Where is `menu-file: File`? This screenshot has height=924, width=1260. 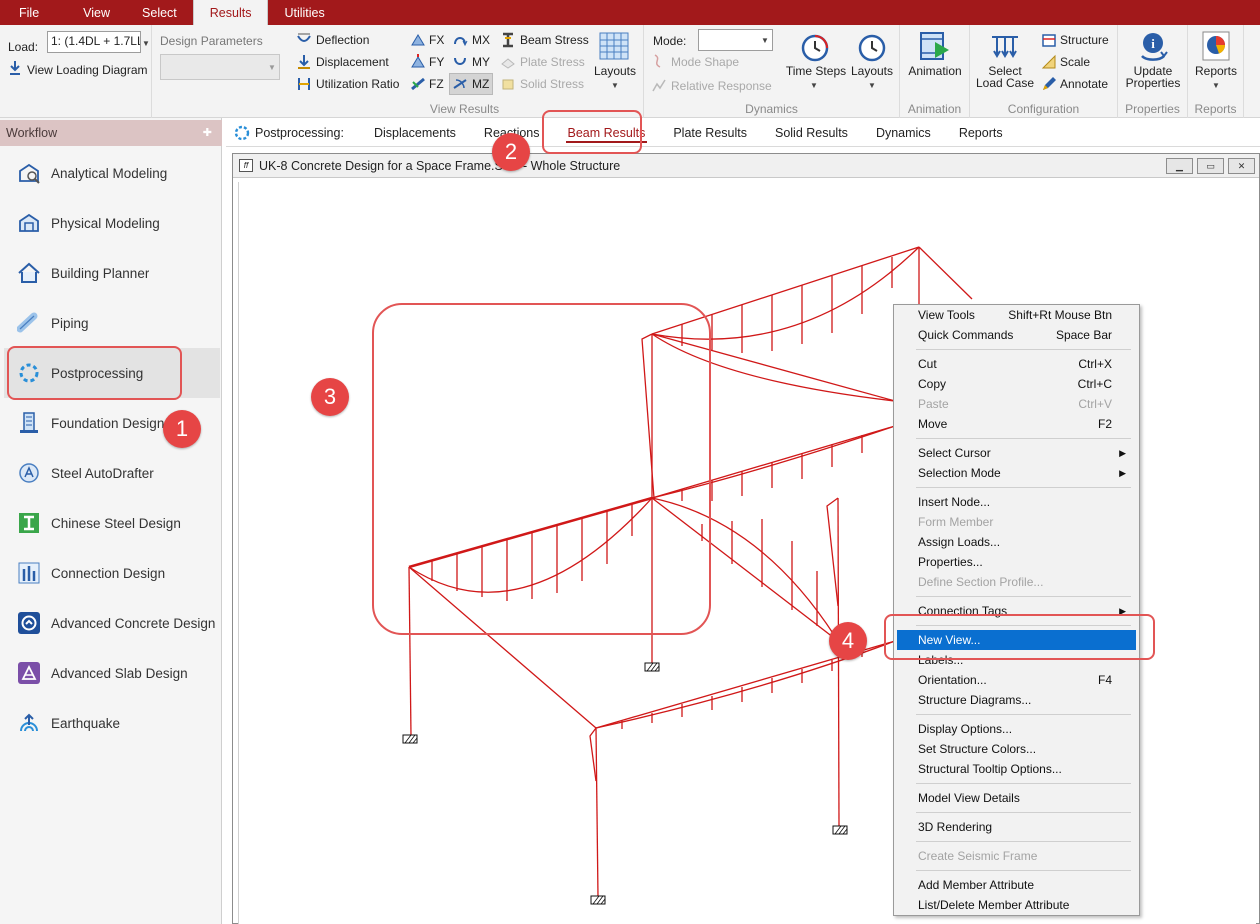 menu-file: File is located at coordinates (33, 12).